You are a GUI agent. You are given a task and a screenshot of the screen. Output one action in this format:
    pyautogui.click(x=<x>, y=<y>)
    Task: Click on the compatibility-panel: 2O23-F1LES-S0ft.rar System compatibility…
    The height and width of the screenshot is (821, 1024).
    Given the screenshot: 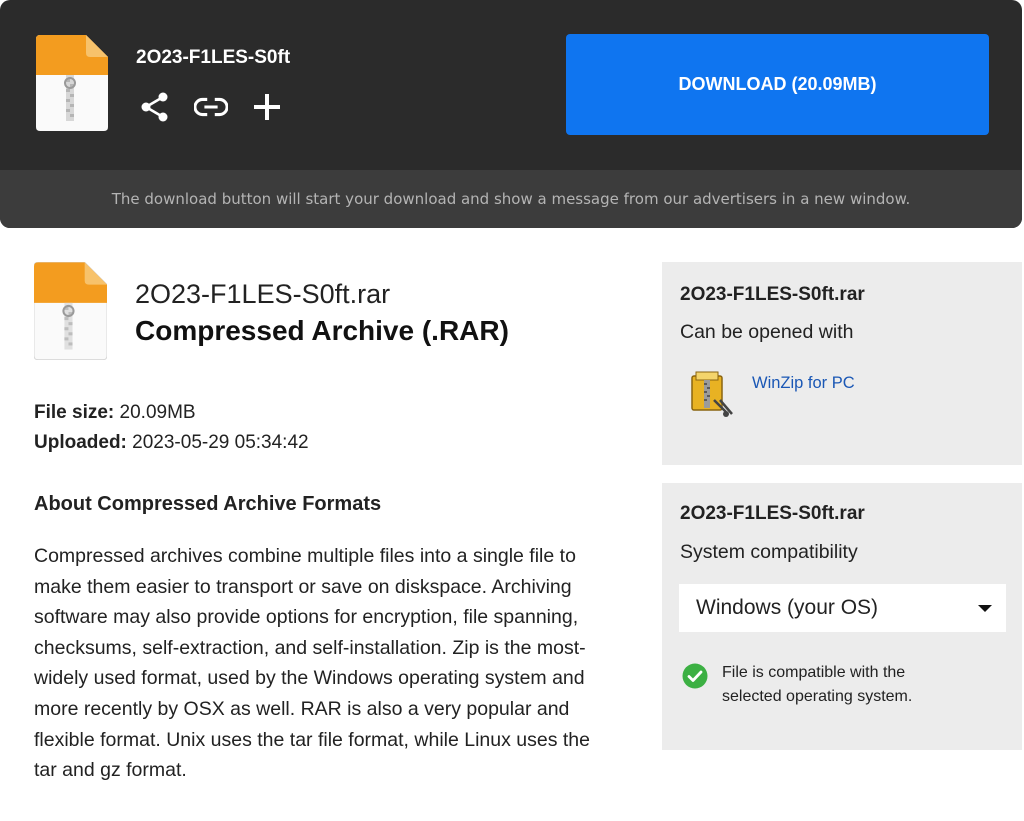 What is the action you would take?
    pyautogui.click(x=842, y=616)
    